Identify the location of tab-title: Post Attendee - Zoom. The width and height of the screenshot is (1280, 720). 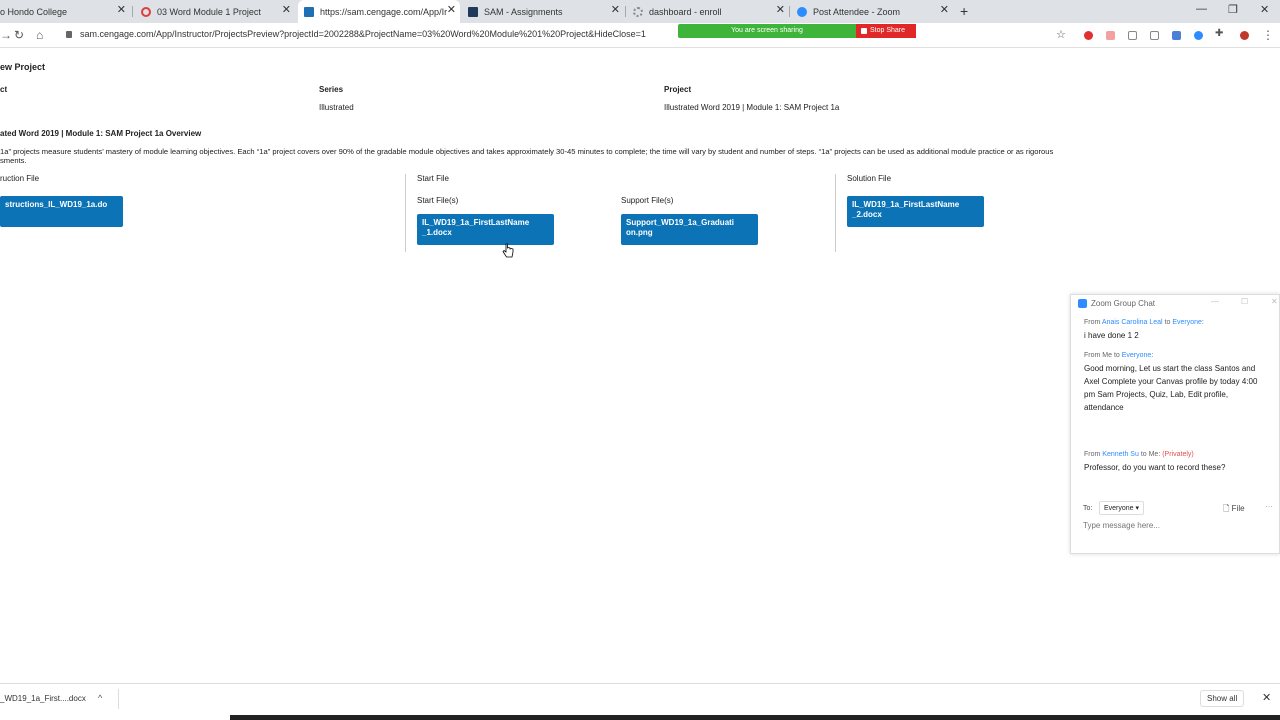
(857, 11).